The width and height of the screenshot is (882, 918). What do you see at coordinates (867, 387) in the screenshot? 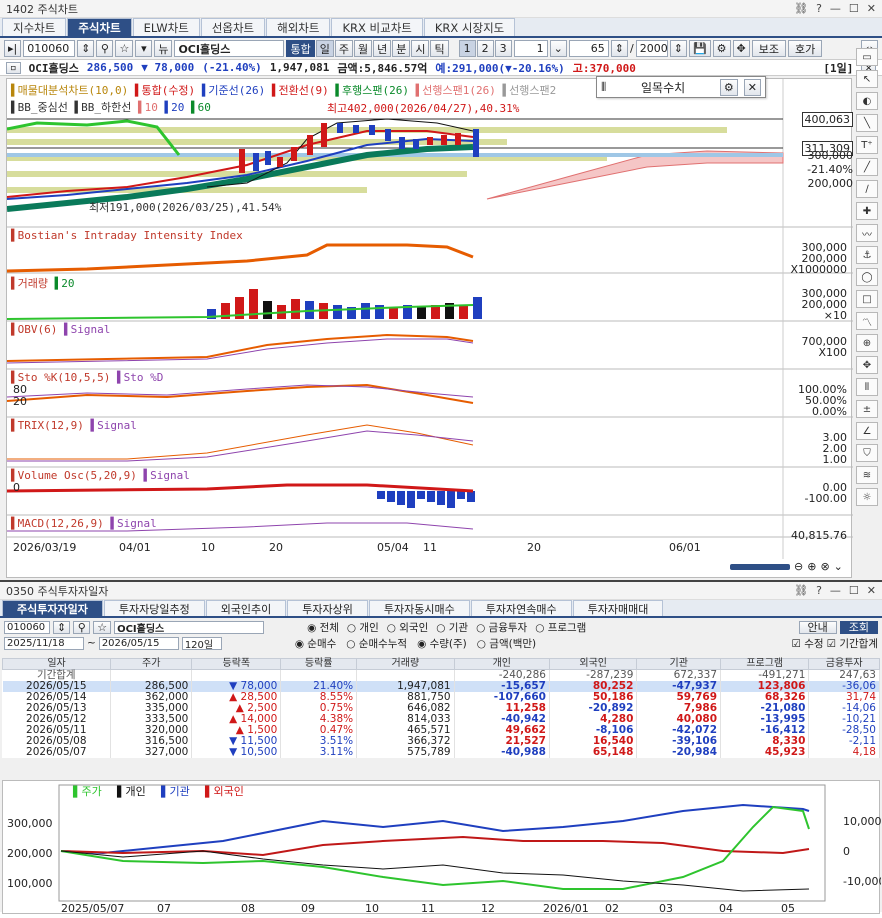
I see `drawing-tool-icon-15: ⦀` at bounding box center [867, 387].